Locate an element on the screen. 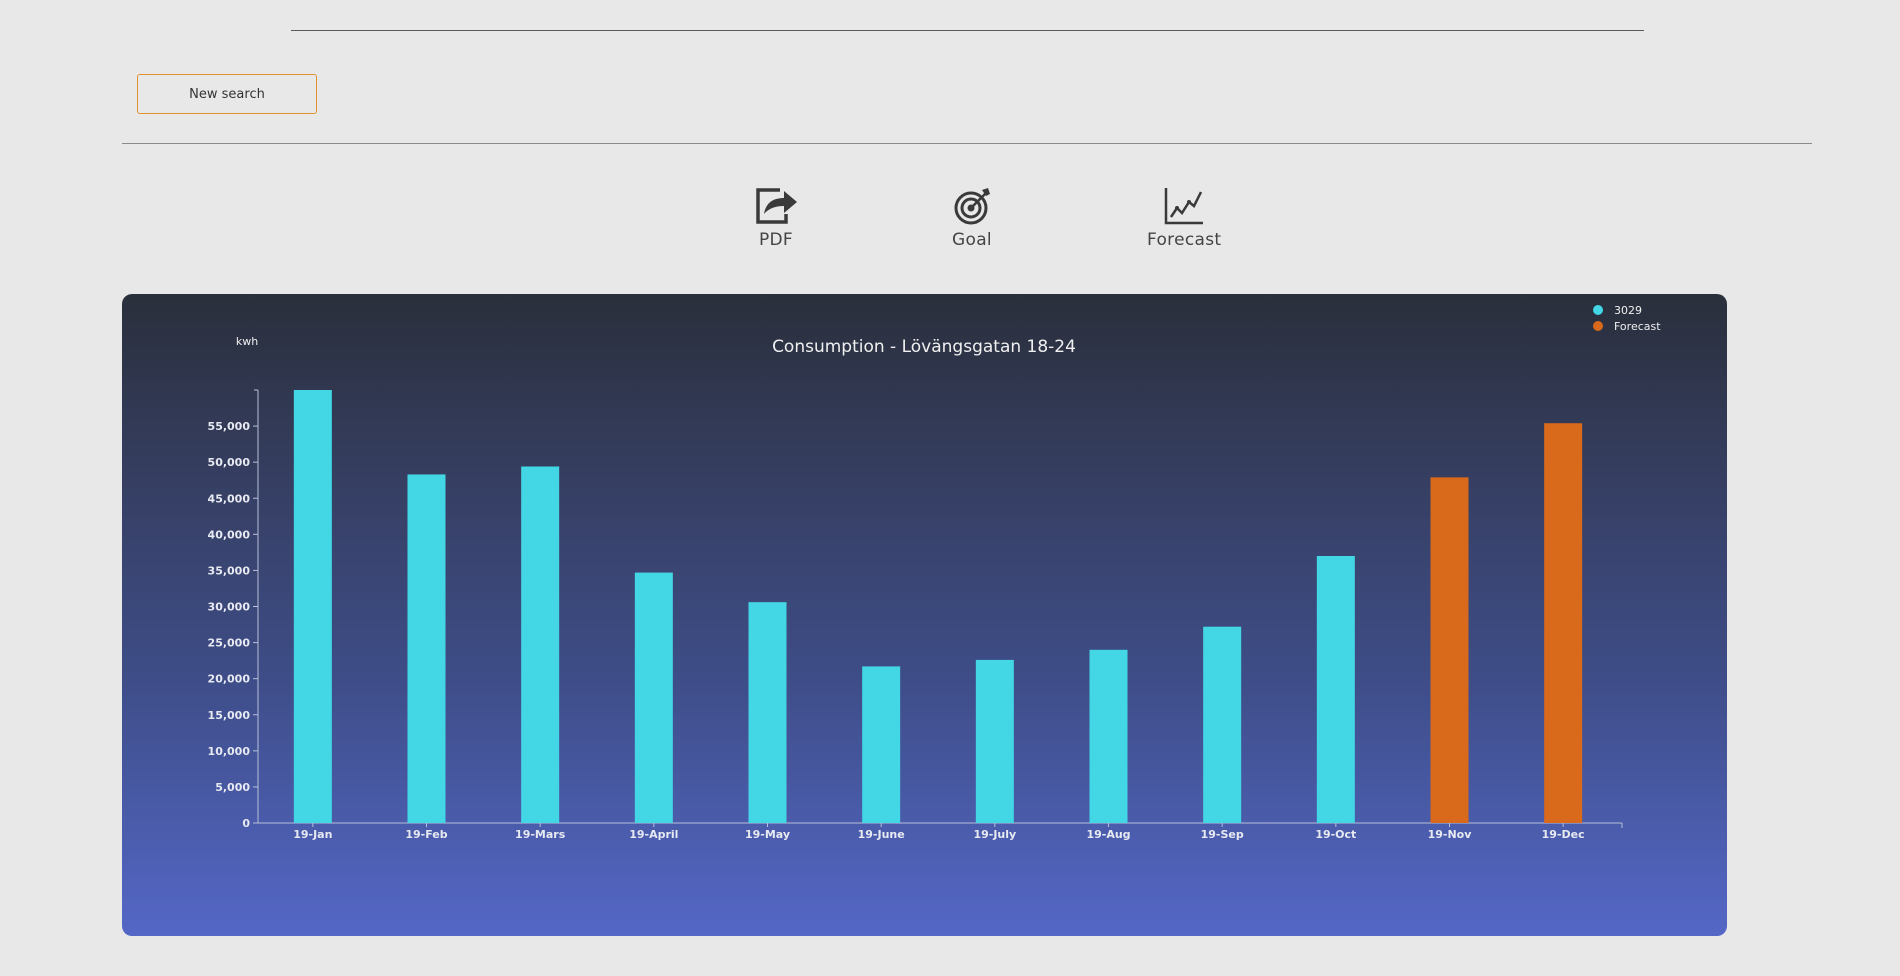 The width and height of the screenshot is (1900, 976). y-tick-label: 55,000 is located at coordinates (229, 426).